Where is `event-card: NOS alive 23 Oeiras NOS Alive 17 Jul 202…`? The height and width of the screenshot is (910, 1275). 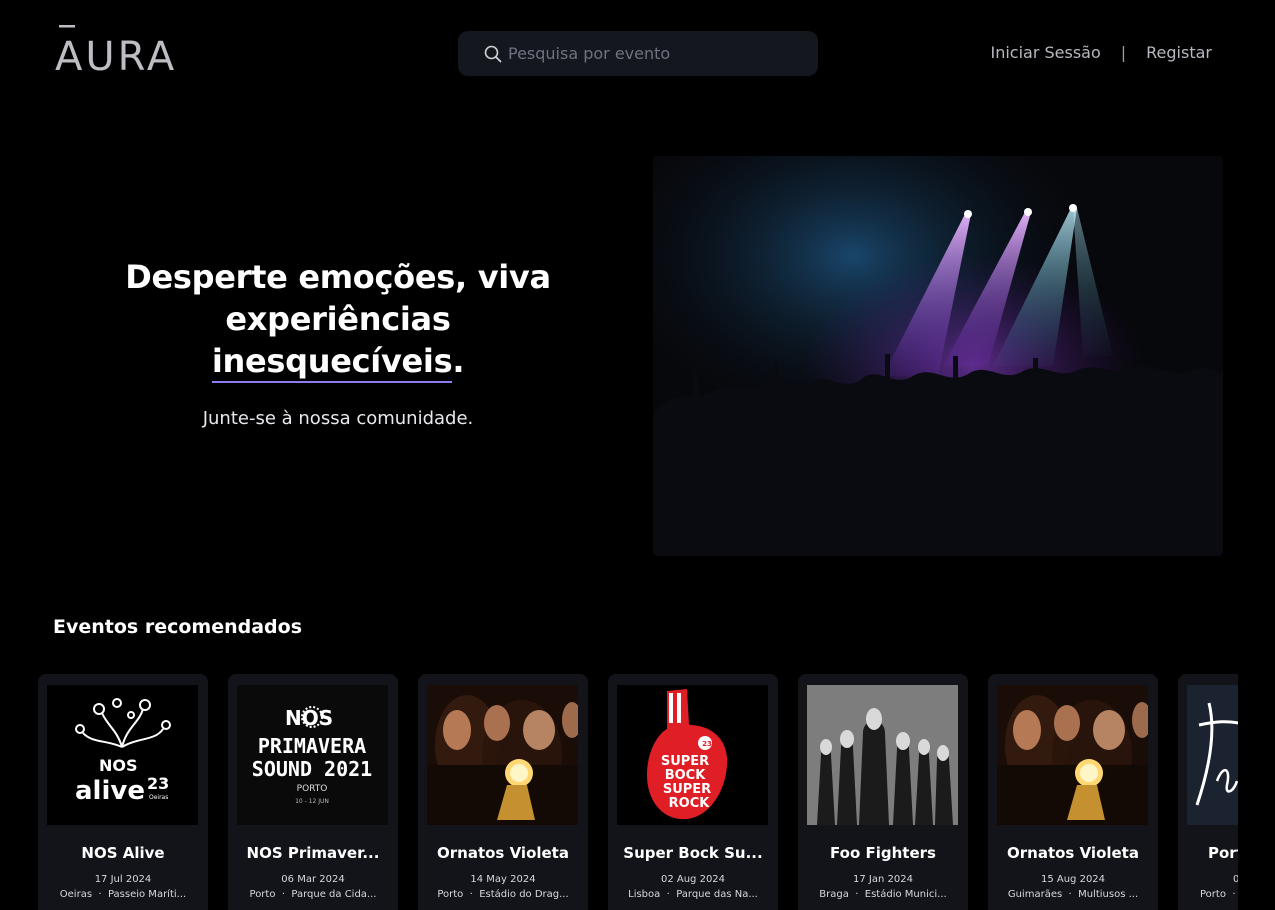 event-card: NOS alive 23 Oeiras NOS Alive 17 Jul 202… is located at coordinates (123, 792).